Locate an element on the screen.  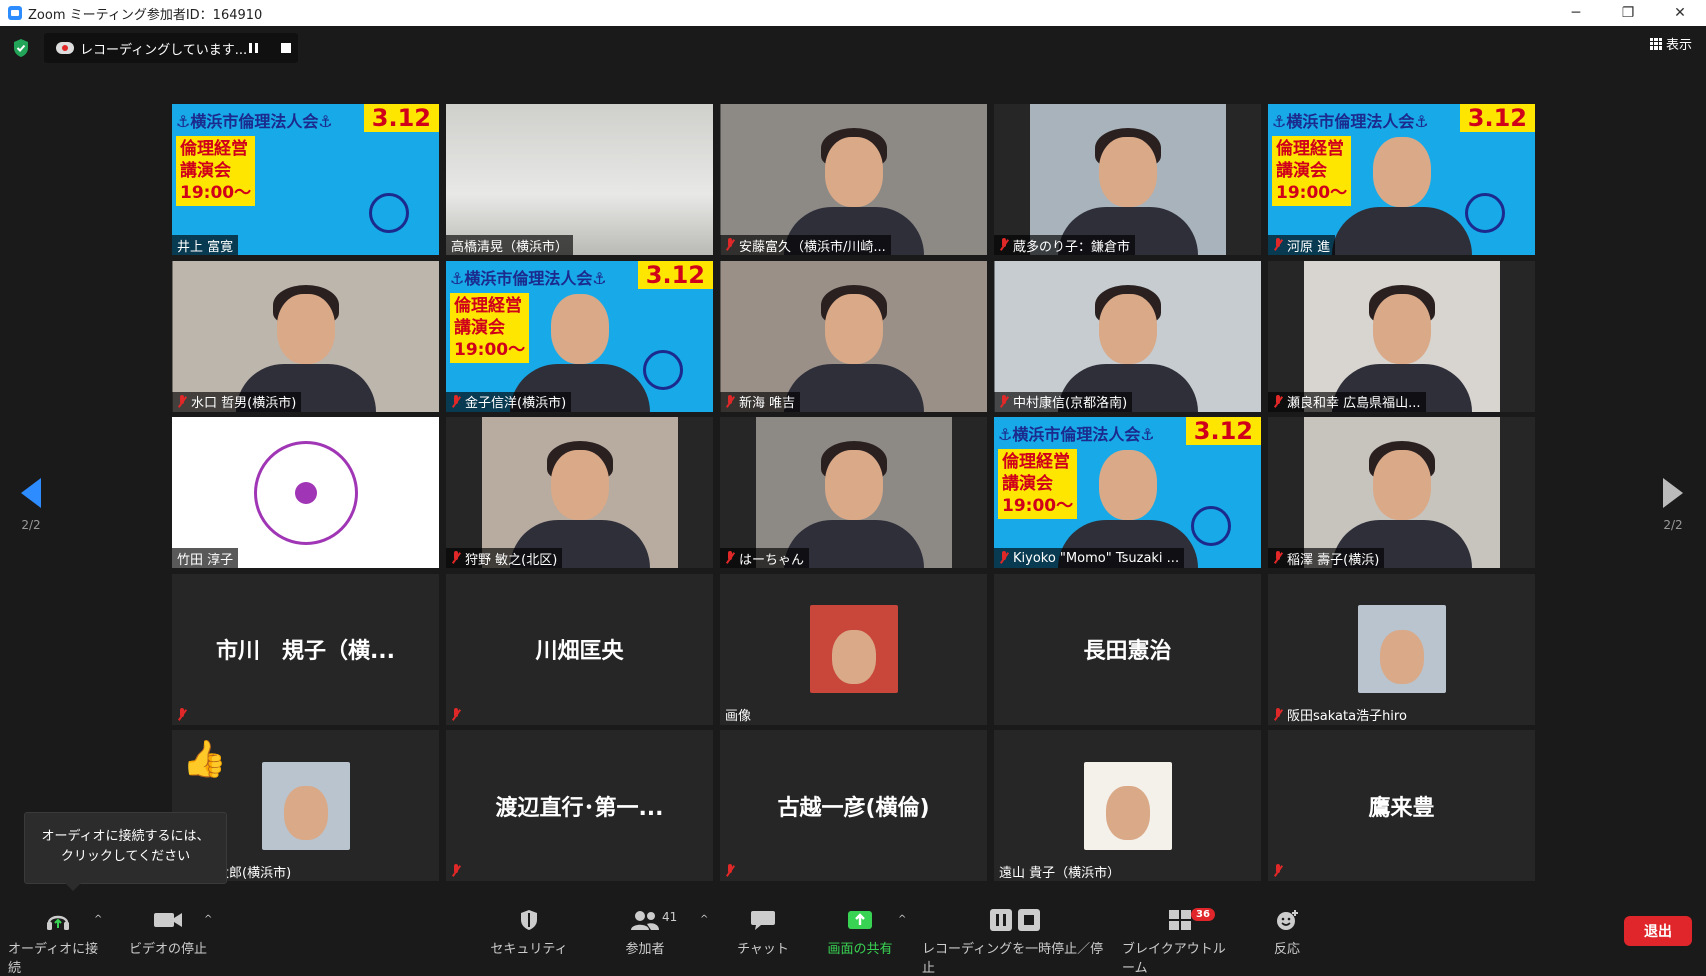
restore-button: ❐ is located at coordinates (1628, 13).